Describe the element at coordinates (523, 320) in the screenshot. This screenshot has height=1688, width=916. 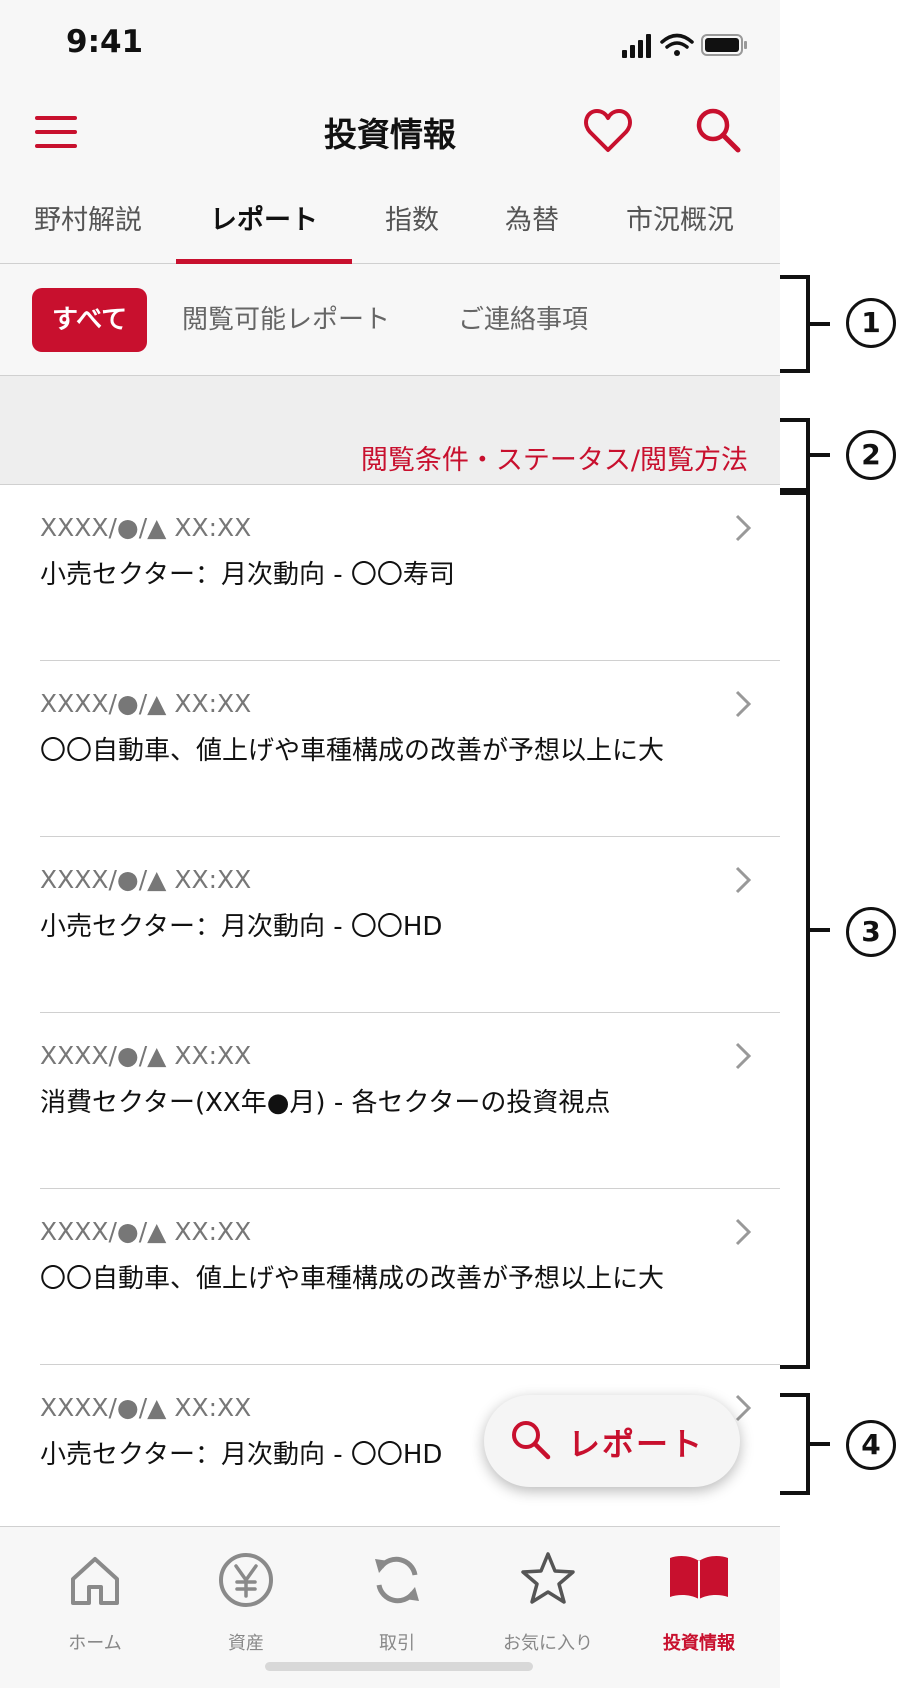
I see `filter-notices: ご連絡事項` at that location.